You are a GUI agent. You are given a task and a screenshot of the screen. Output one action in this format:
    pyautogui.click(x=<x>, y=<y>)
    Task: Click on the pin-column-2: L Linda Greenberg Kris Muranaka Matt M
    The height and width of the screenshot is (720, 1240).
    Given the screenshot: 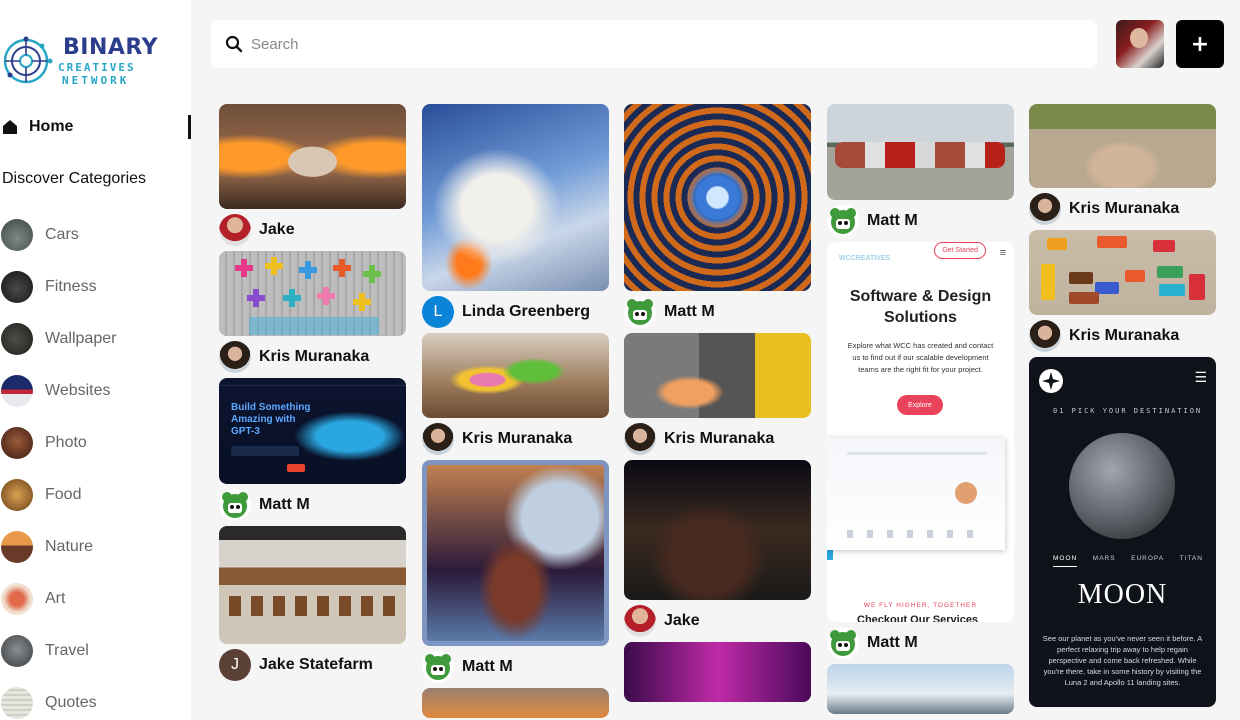 What is the action you would take?
    pyautogui.click(x=515, y=411)
    